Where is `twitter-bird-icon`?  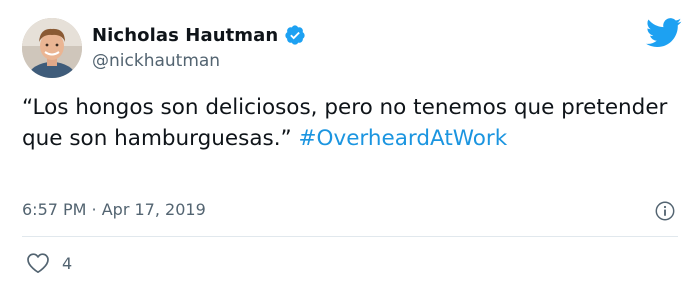
twitter-bird-icon is located at coordinates (664, 33).